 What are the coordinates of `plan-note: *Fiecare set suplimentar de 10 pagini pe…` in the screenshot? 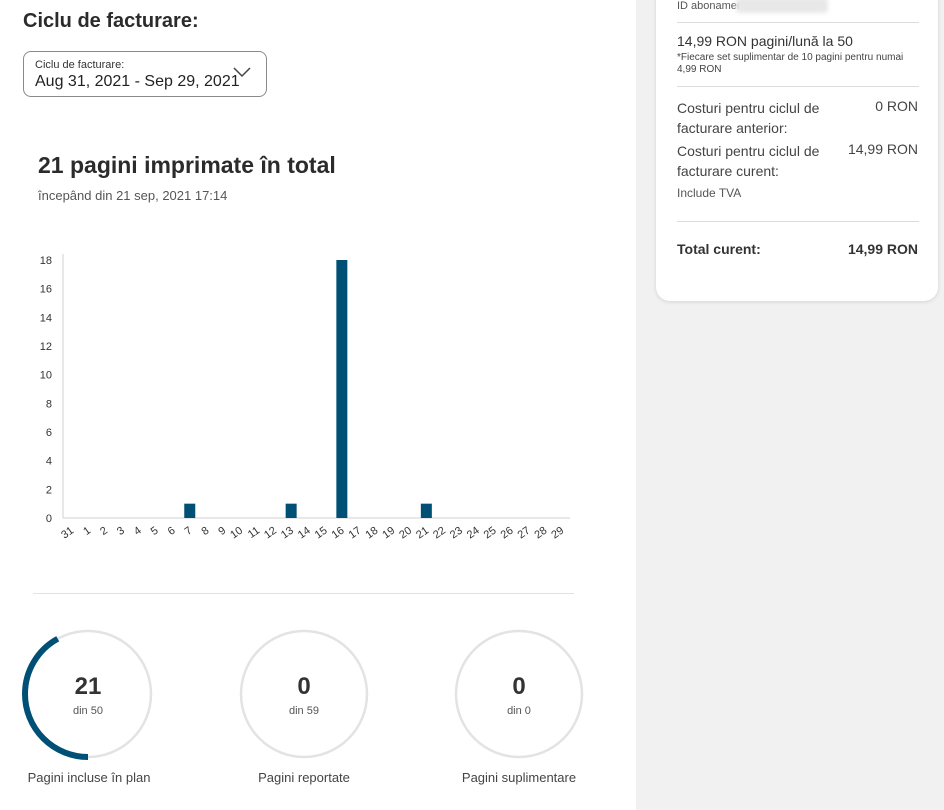 It's located at (790, 63).